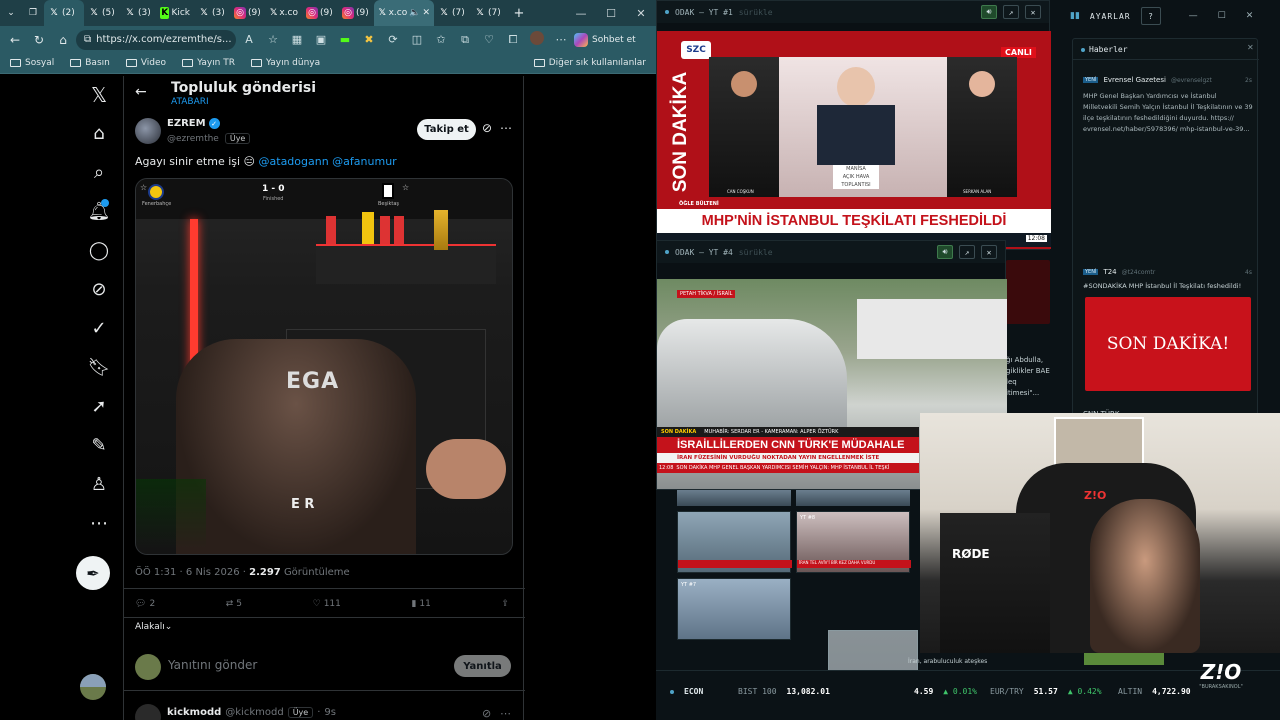 The height and width of the screenshot is (720, 1280). What do you see at coordinates (356, 13) in the screenshot?
I see `tab-9: ◎ (9)` at bounding box center [356, 13].